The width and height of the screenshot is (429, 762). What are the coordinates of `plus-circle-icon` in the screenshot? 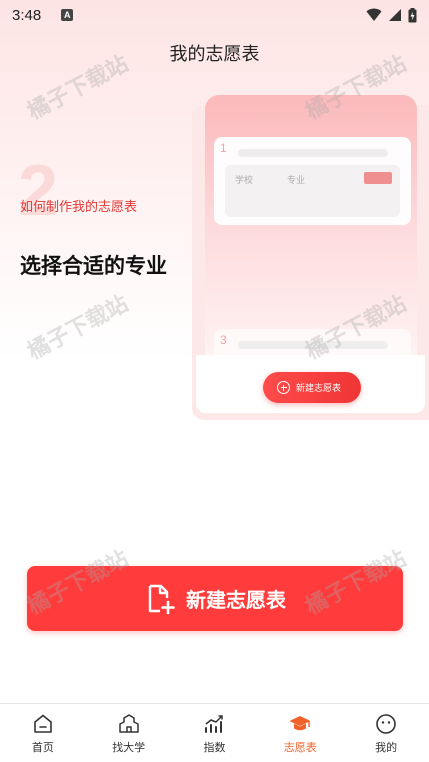 It's located at (283, 387).